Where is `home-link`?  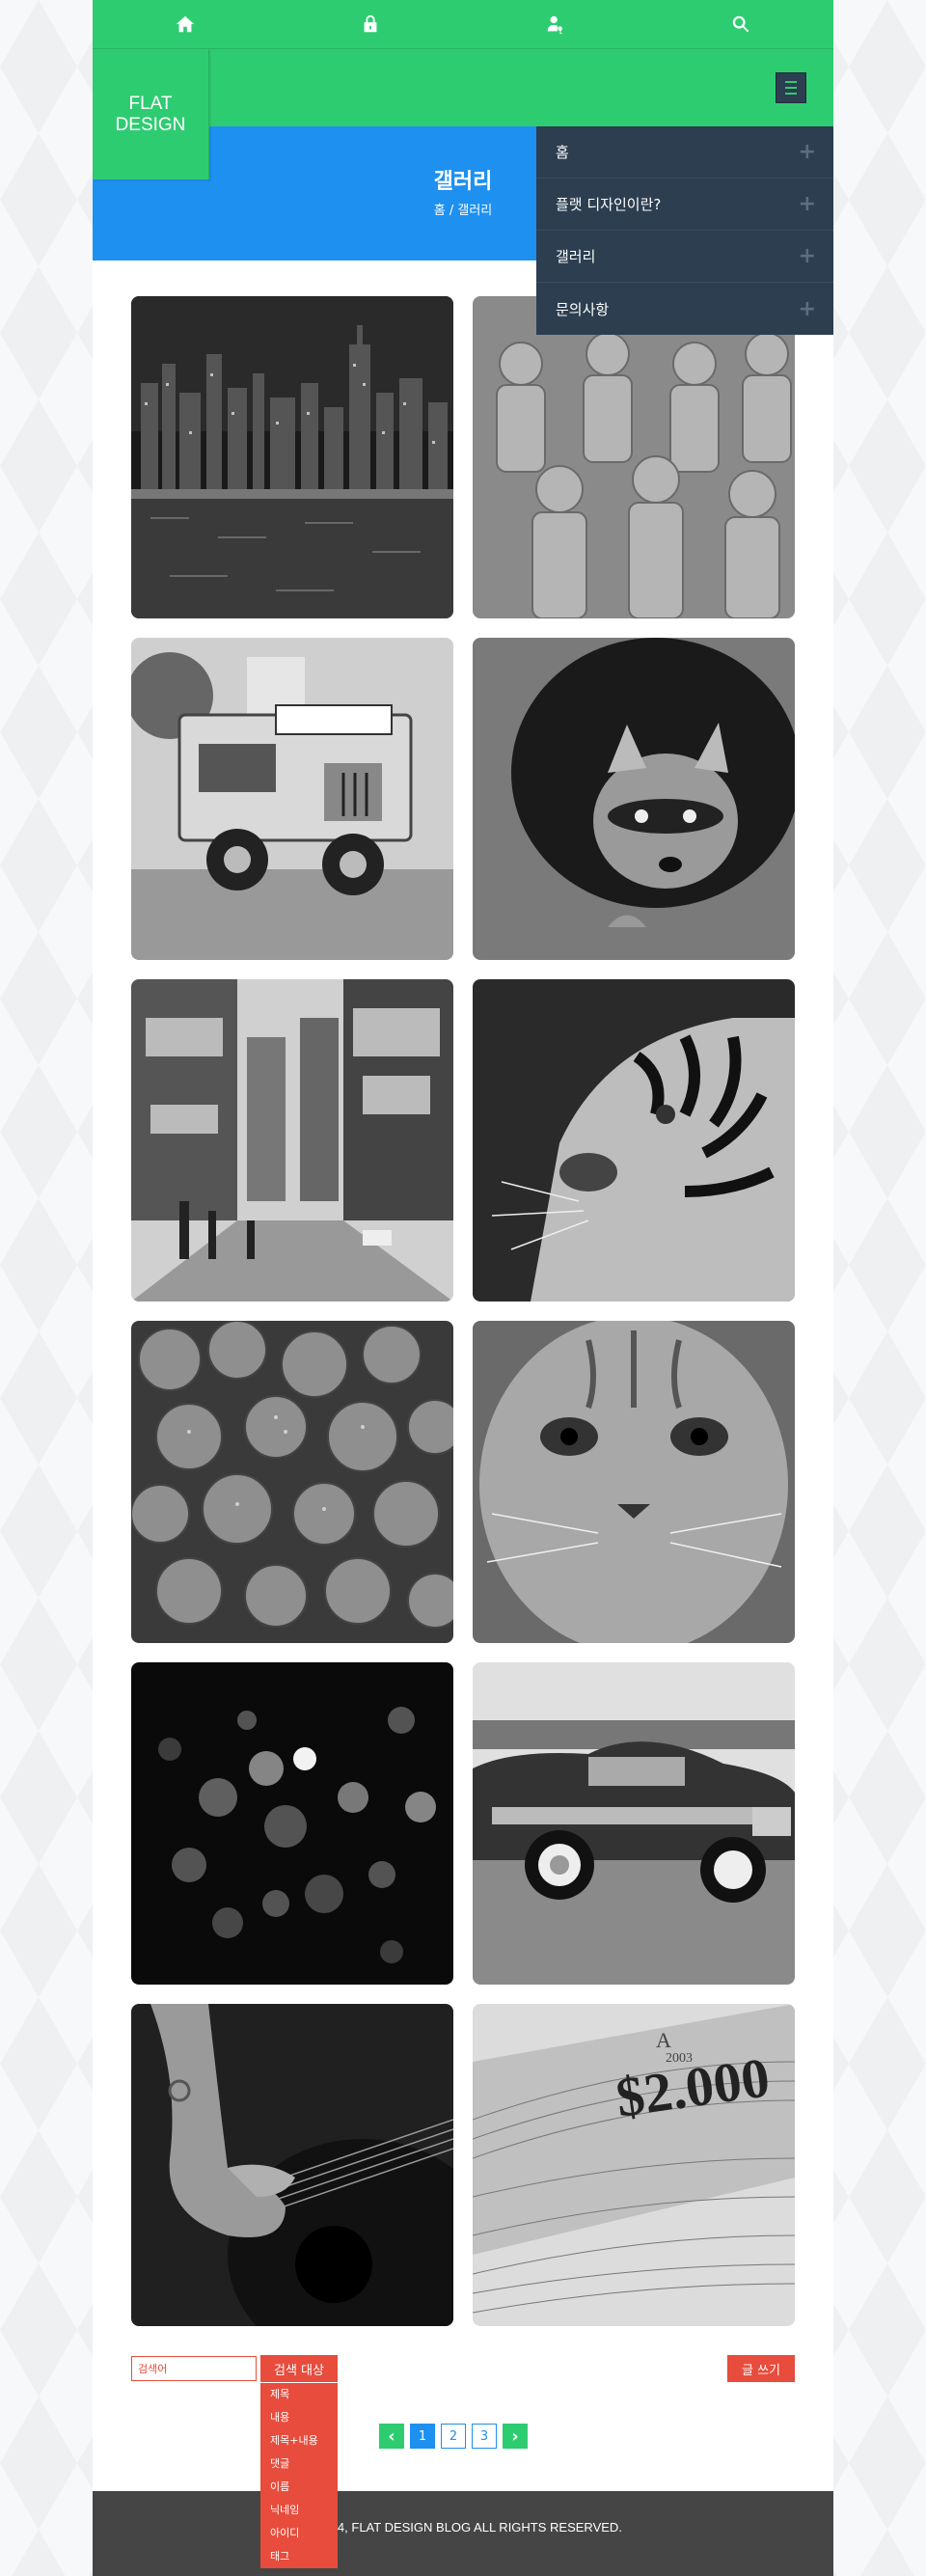
home-link is located at coordinates (186, 24).